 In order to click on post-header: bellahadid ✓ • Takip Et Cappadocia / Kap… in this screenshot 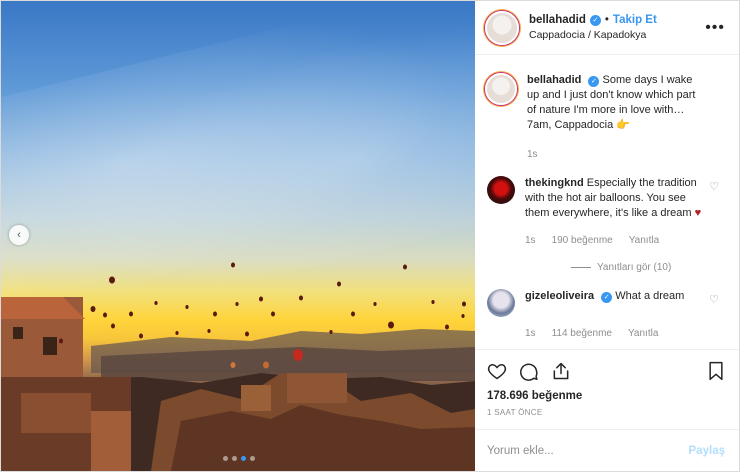, I will do `click(607, 28)`.